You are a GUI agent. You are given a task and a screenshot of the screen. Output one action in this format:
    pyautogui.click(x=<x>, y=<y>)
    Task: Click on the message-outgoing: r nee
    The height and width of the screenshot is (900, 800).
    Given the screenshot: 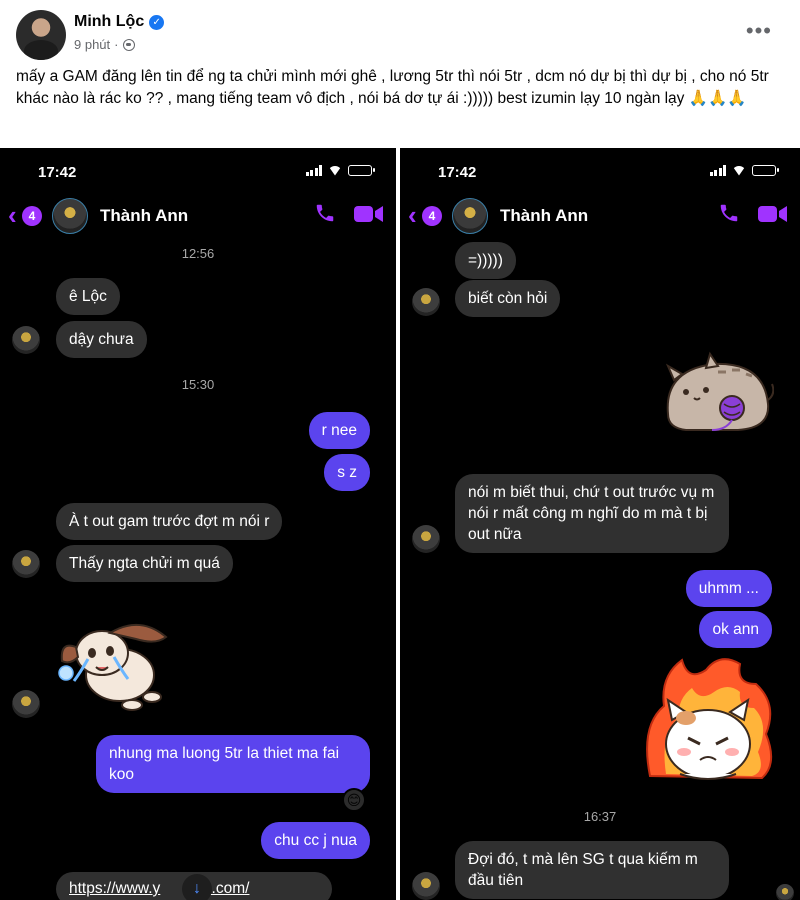 What is the action you would take?
    pyautogui.click(x=339, y=430)
    